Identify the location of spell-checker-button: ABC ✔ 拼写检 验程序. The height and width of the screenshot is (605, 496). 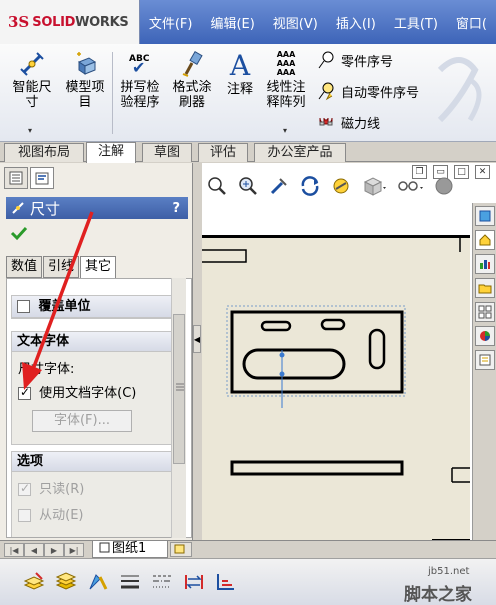
(140, 80).